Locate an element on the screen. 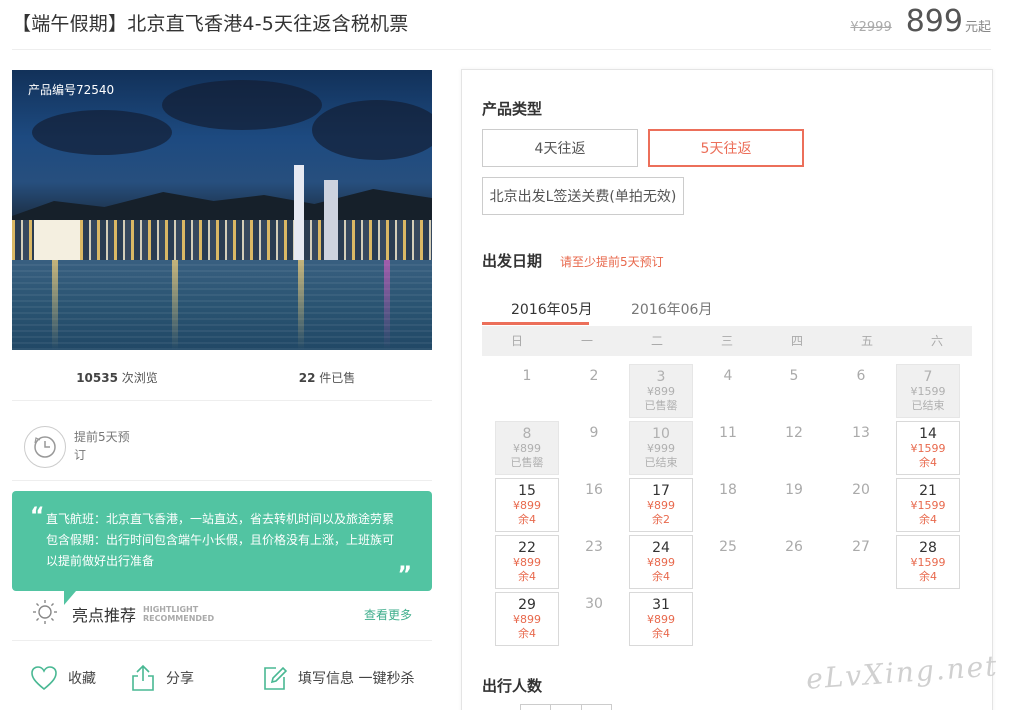 The image size is (1011, 710). favorite-button: 收藏 is located at coordinates (80, 678).